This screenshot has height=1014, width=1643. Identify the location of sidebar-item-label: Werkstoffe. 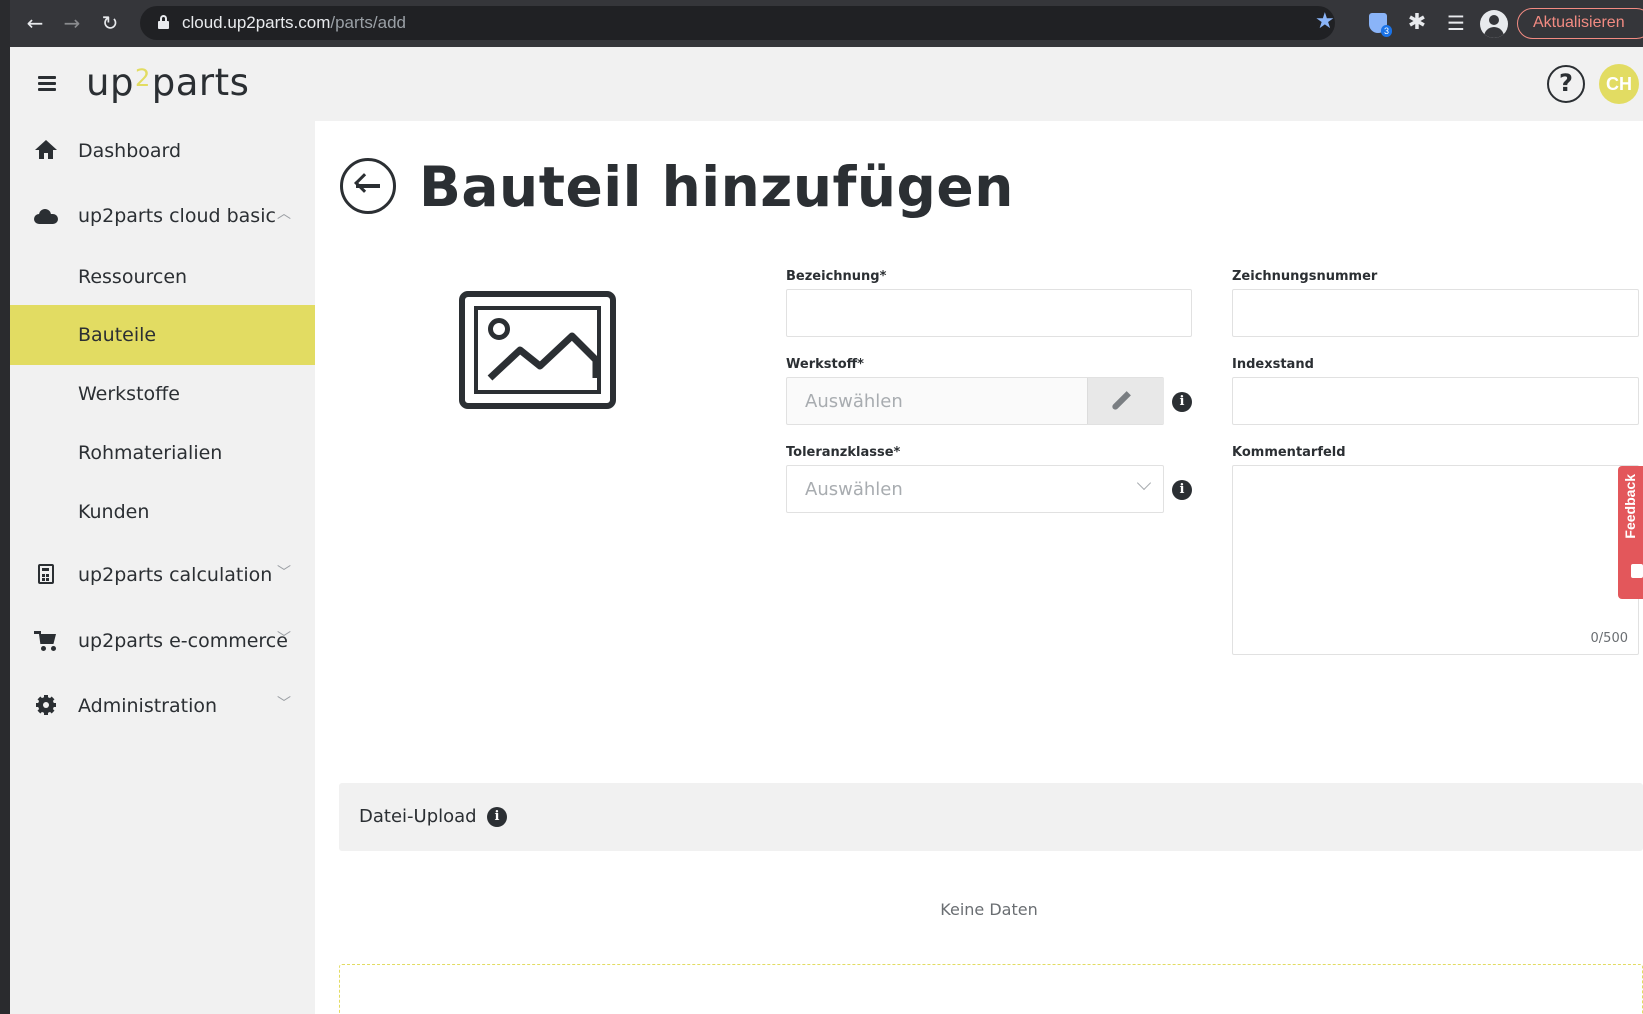
(129, 394).